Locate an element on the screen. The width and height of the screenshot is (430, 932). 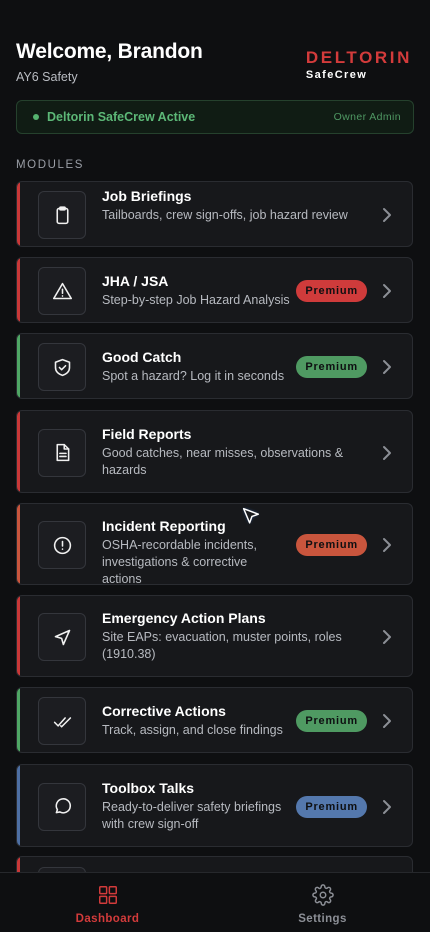
tab-settings-label: Settings is located at coordinates (322, 919).